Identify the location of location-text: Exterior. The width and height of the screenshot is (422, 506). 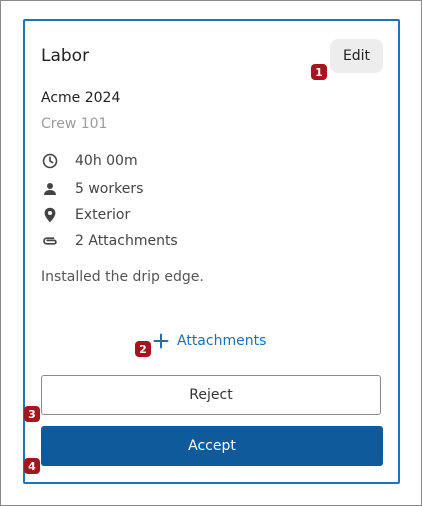
(103, 215).